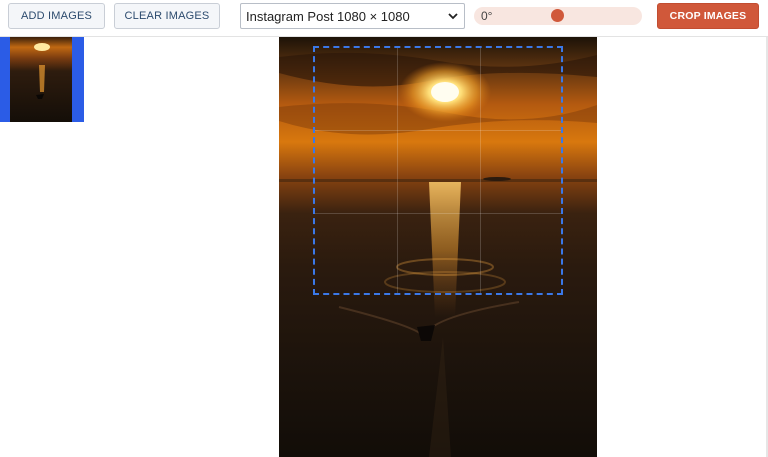 This screenshot has height=457, width=768. I want to click on rotation-slider-handle, so click(557, 15).